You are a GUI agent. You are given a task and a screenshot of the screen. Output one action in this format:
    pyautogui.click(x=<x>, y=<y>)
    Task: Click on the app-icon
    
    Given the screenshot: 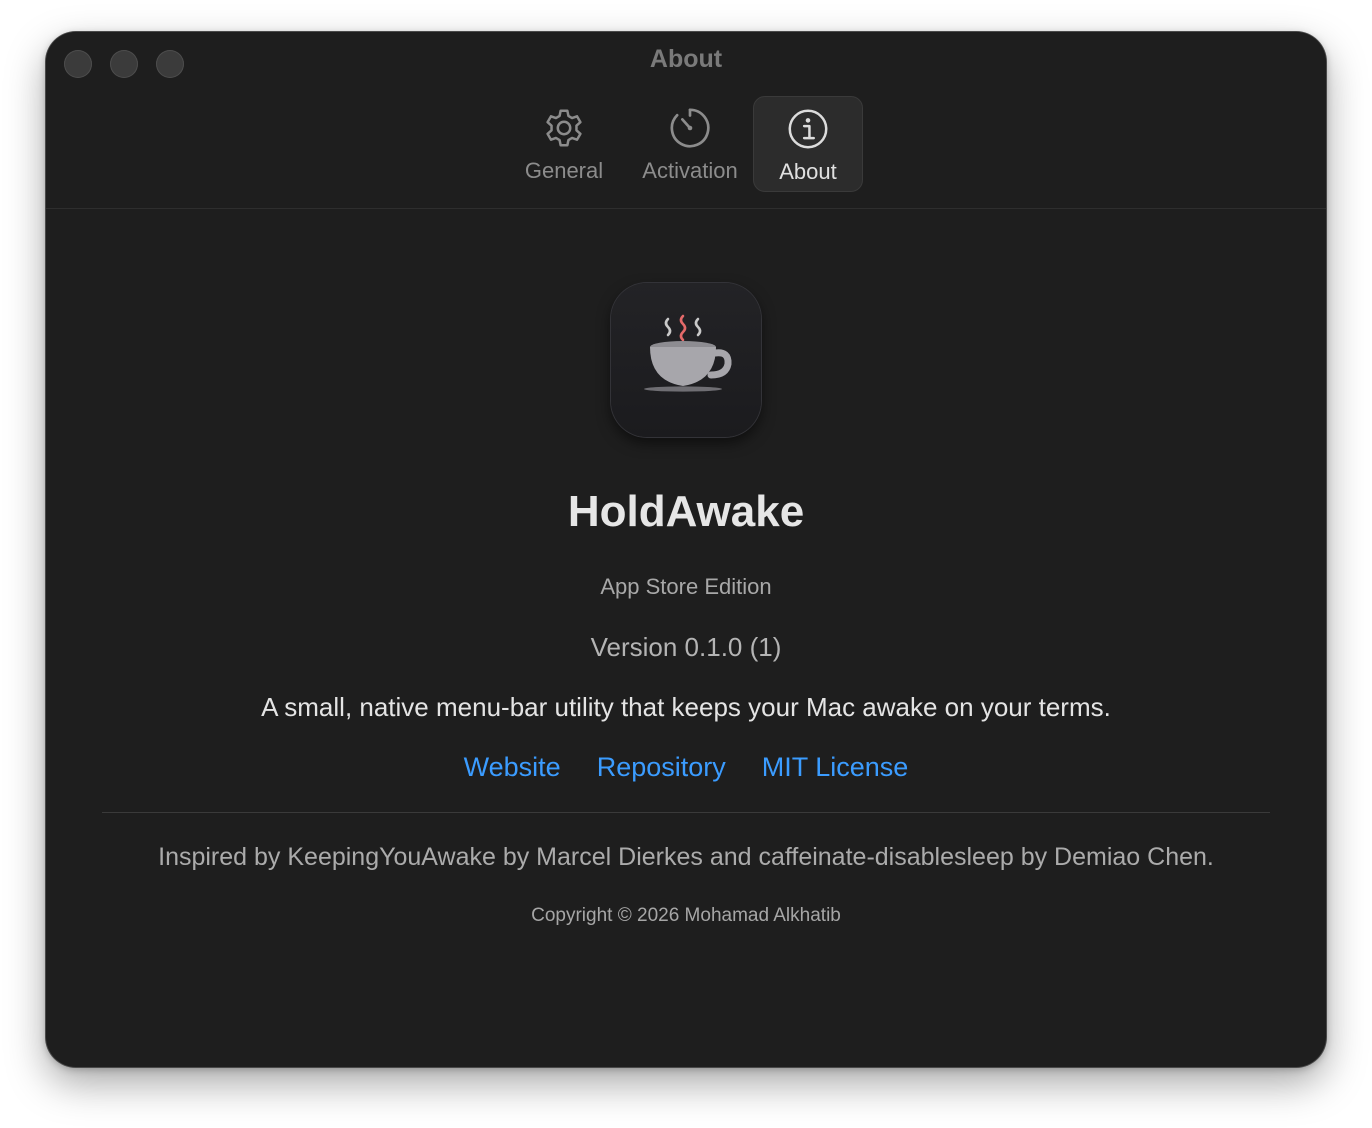 What is the action you would take?
    pyautogui.click(x=686, y=360)
    